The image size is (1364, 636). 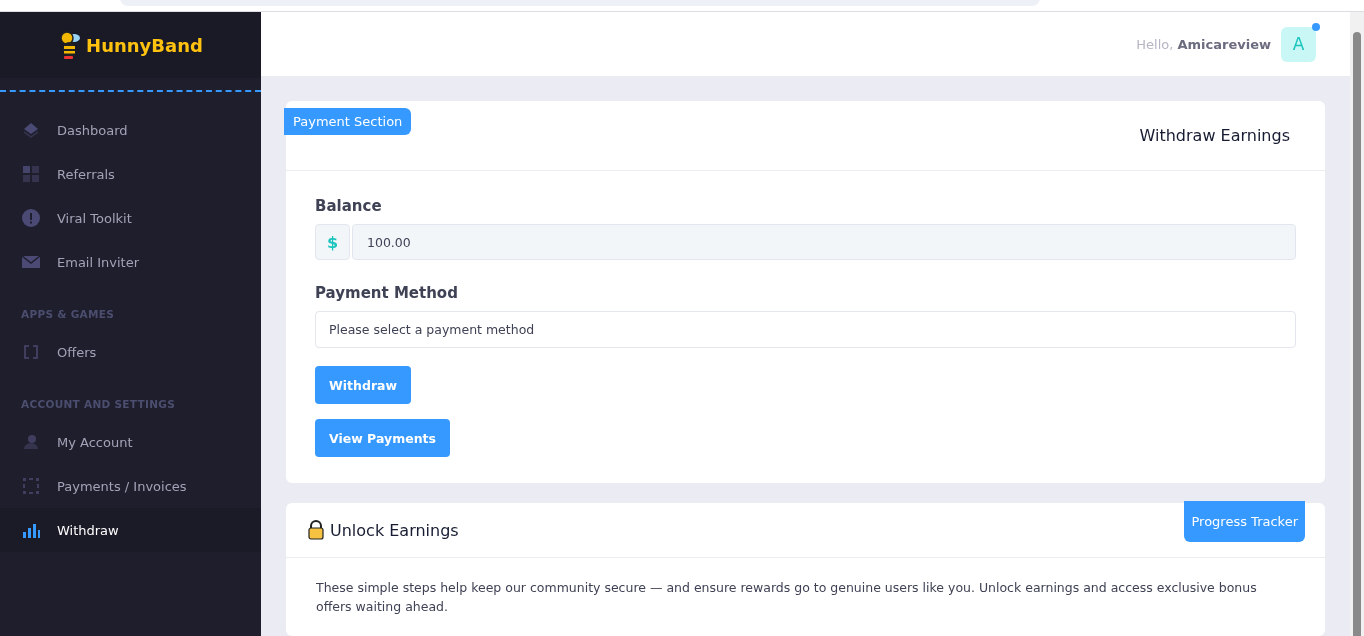 I want to click on balance-field: 100.00, so click(x=824, y=242).